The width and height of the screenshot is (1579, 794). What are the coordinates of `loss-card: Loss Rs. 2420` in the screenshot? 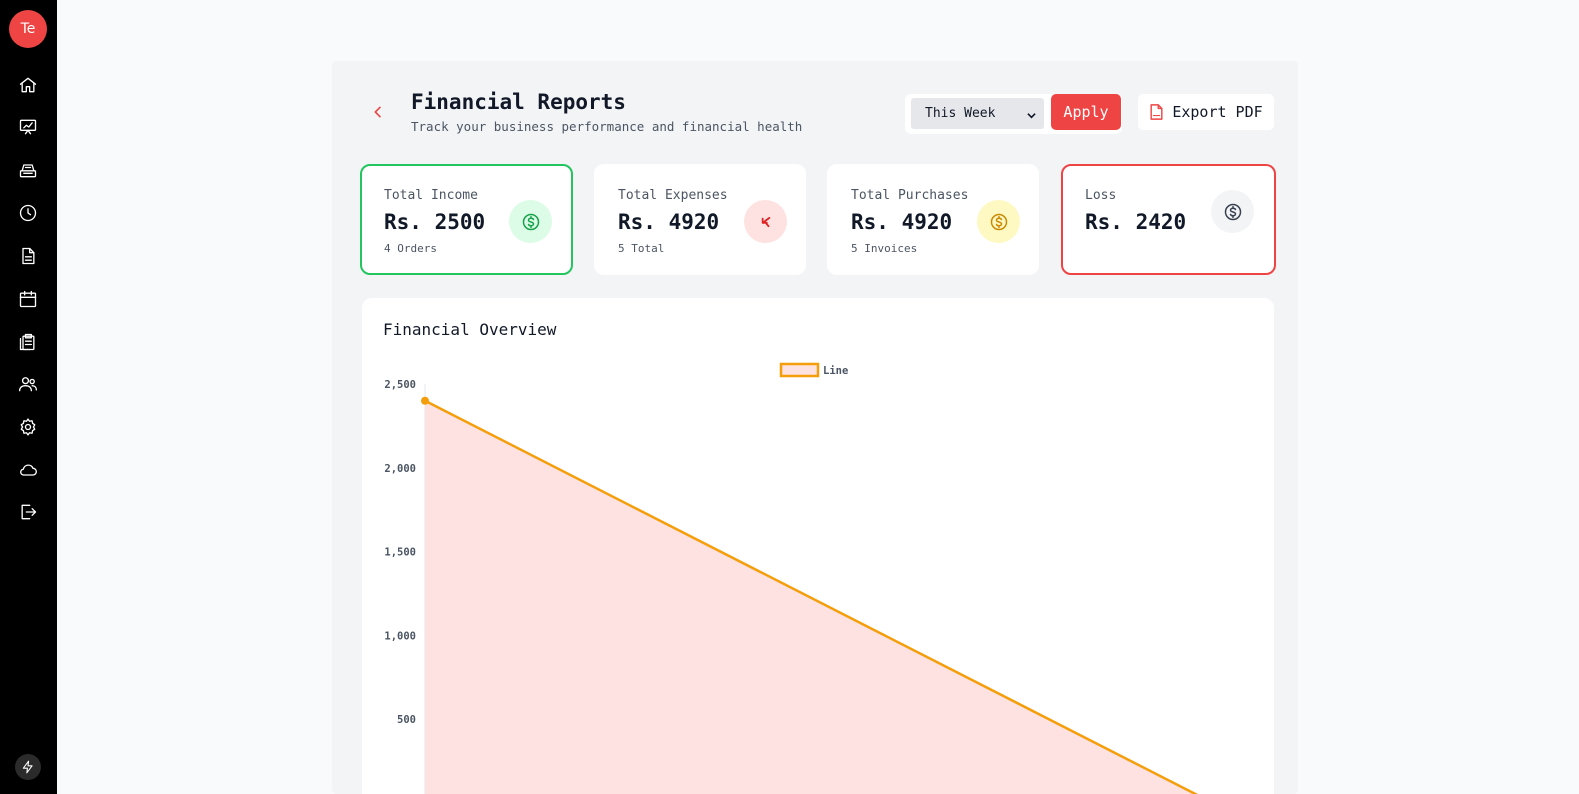 It's located at (1168, 219).